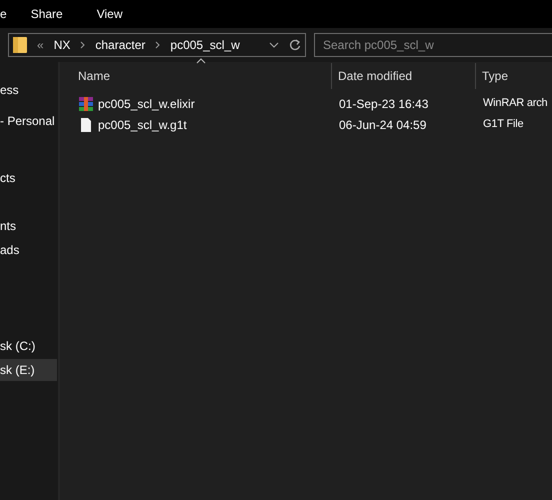 The width and height of the screenshot is (552, 500). I want to click on sidebar-item: sk (C:), so click(28, 346).